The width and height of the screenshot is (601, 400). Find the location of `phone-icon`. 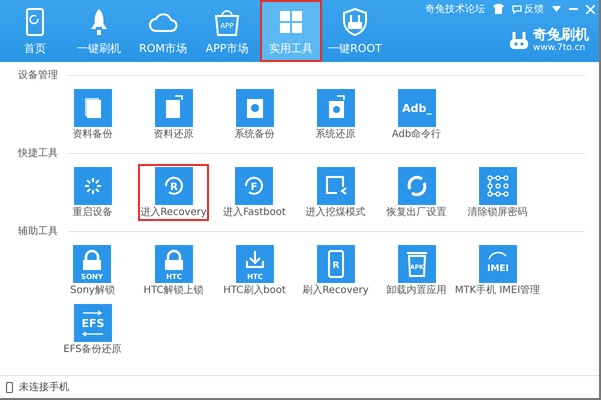

phone-icon is located at coordinates (9, 387).